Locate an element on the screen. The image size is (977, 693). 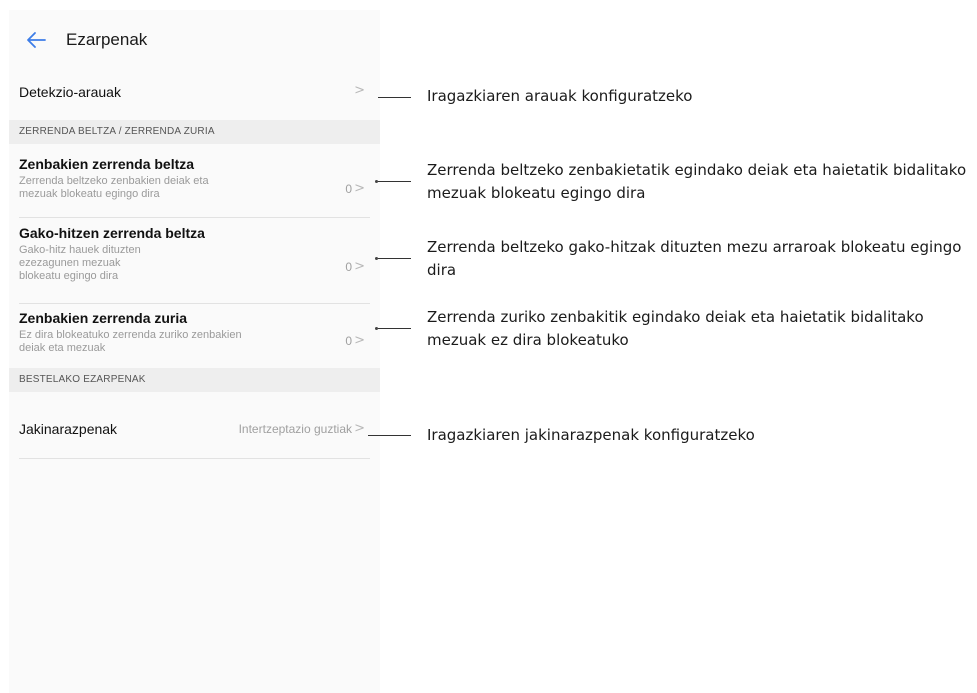
page-title: Ezarpenak is located at coordinates (107, 39).